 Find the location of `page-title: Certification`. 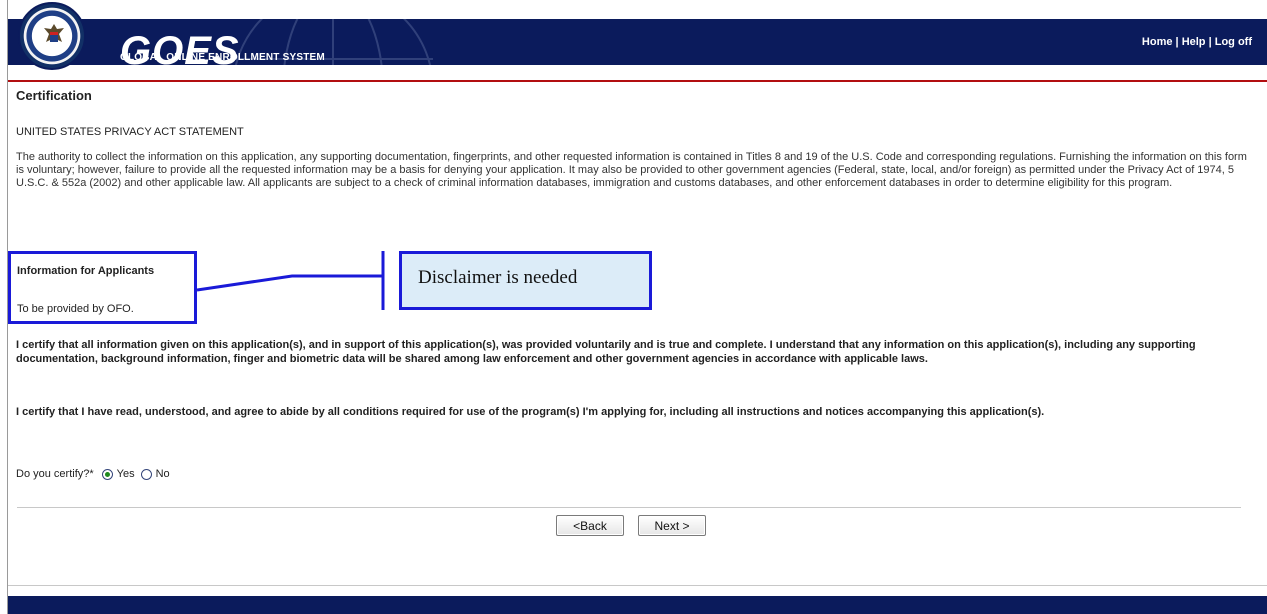

page-title: Certification is located at coordinates (54, 95).